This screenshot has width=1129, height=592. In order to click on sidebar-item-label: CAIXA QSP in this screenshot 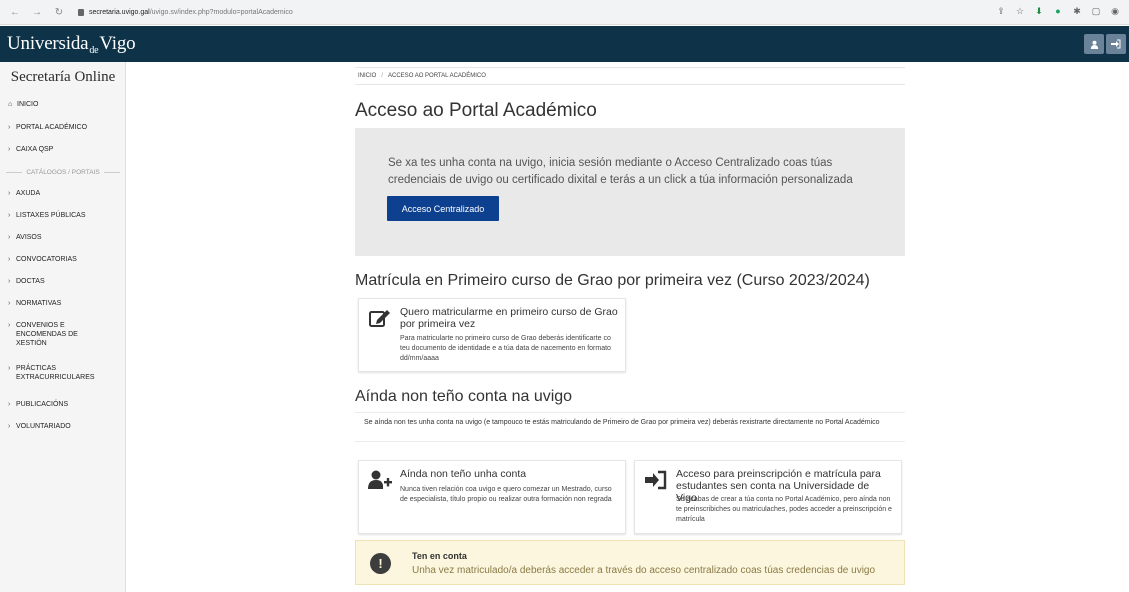, I will do `click(35, 149)`.